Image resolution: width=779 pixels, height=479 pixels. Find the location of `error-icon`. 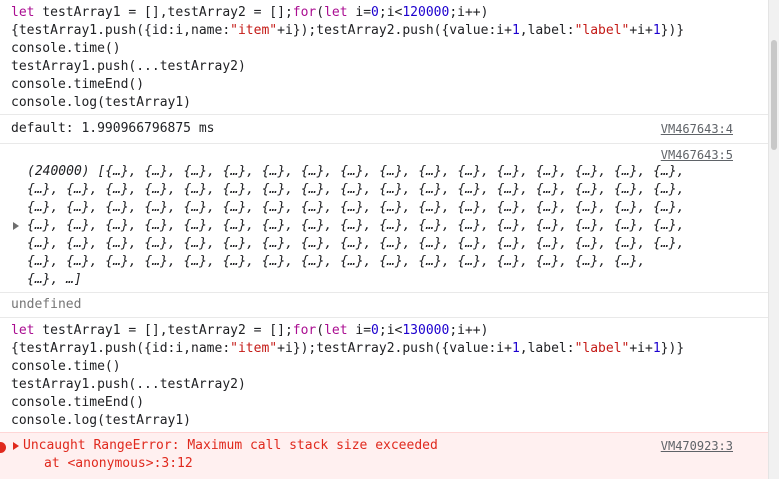

error-icon is located at coordinates (3, 447).